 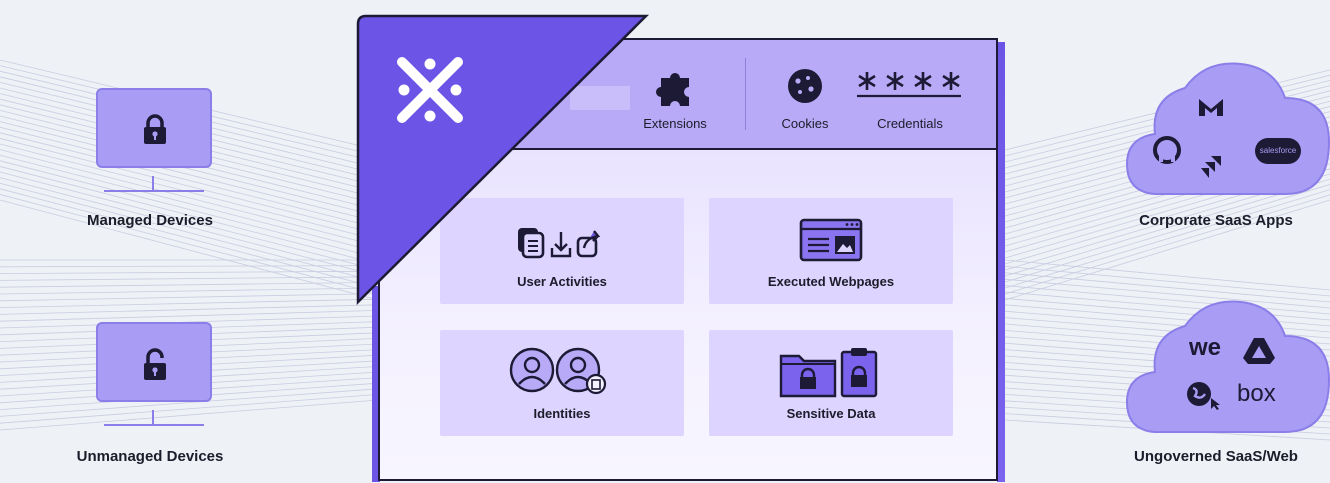 I want to click on executed-webpages-tile: Executed Webpages, so click(x=831, y=251).